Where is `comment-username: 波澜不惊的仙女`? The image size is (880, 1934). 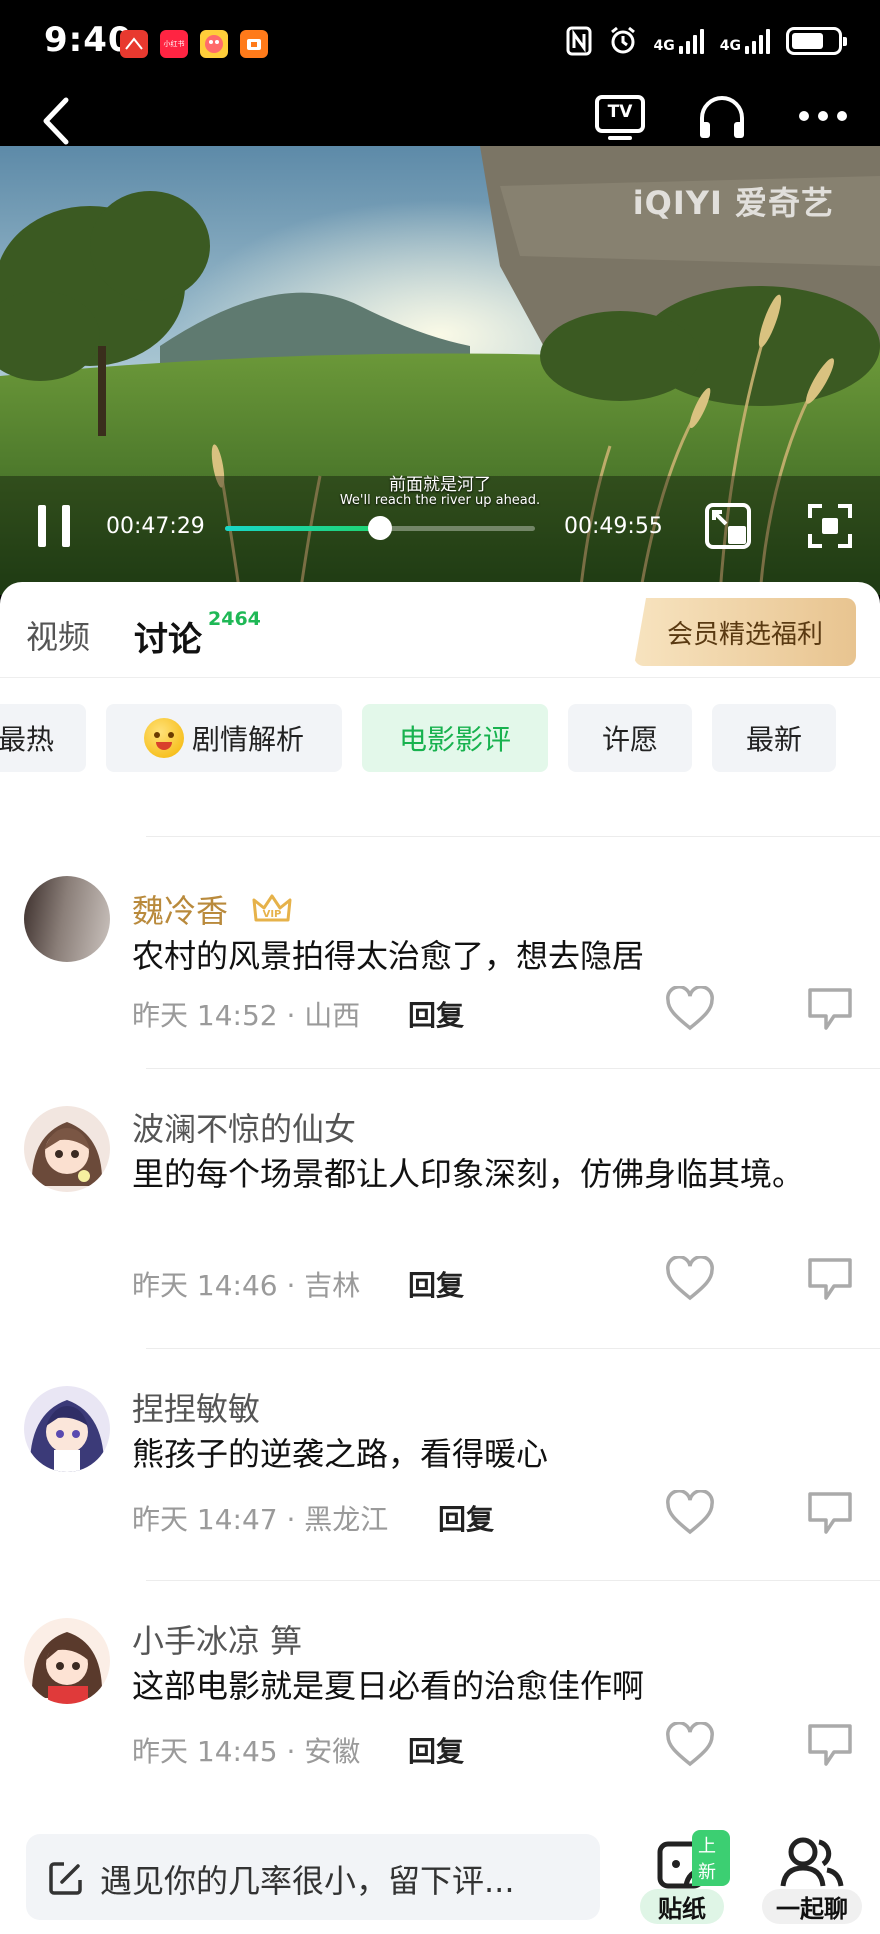 comment-username: 波澜不惊的仙女 is located at coordinates (244, 1127).